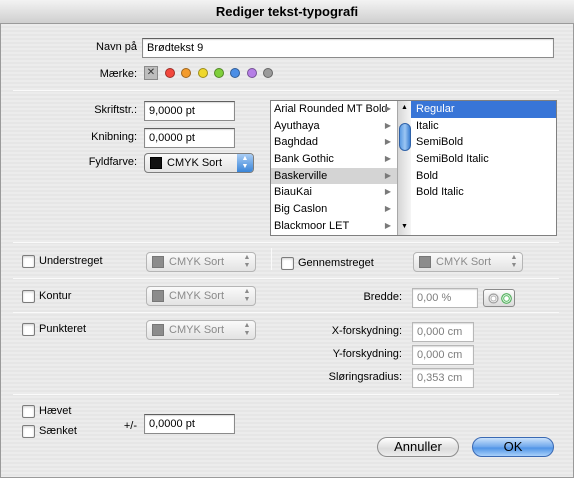 The image size is (574, 478). What do you see at coordinates (366, 331) in the screenshot?
I see `x-offset-label: X-forskydning:` at bounding box center [366, 331].